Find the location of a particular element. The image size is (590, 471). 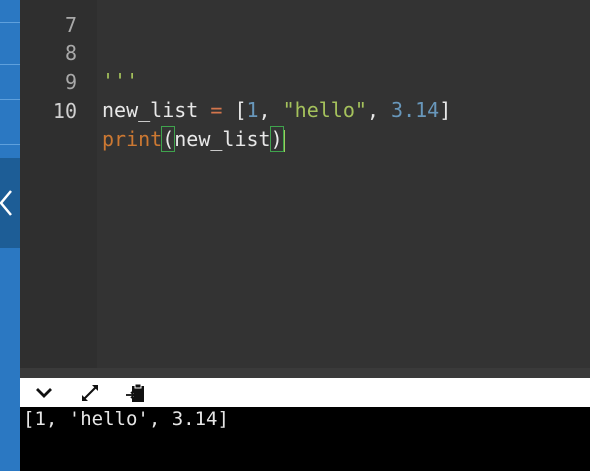

console-output: [1, 'hello', 3.14] is located at coordinates (305, 439).